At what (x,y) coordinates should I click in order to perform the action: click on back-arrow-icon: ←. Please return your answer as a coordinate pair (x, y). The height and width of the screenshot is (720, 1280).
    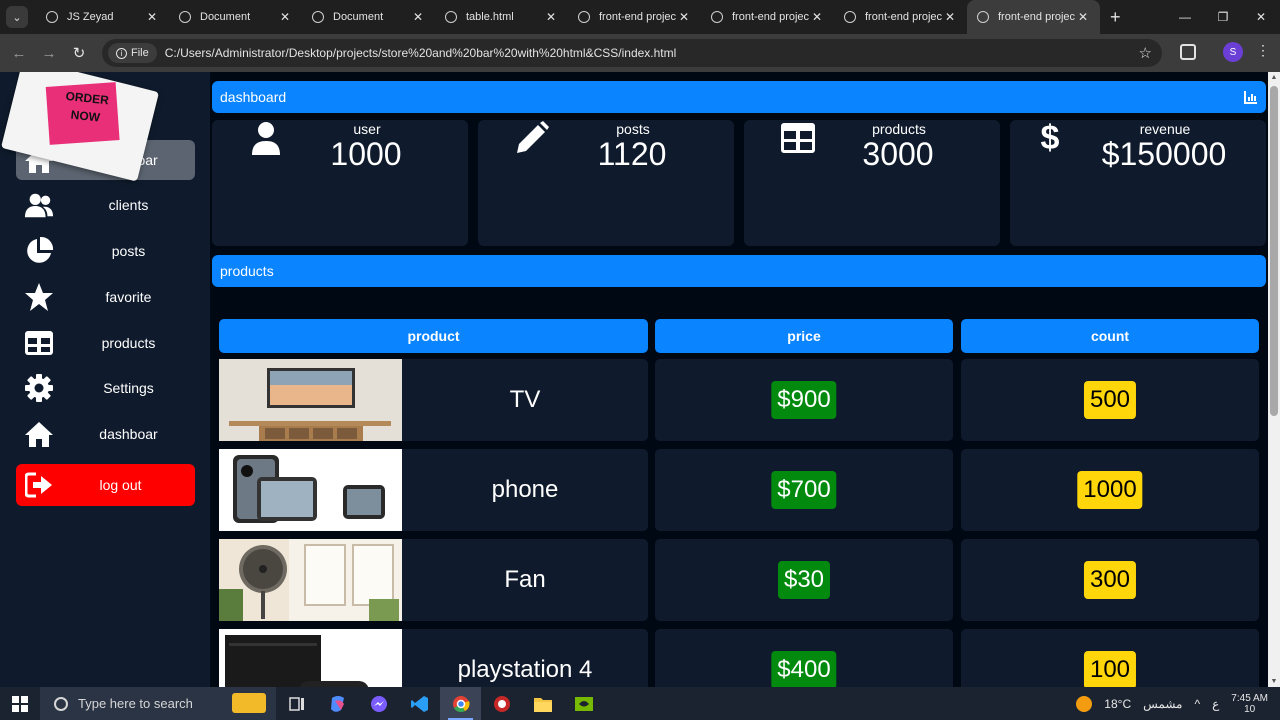
    Looking at the image, I should click on (19, 53).